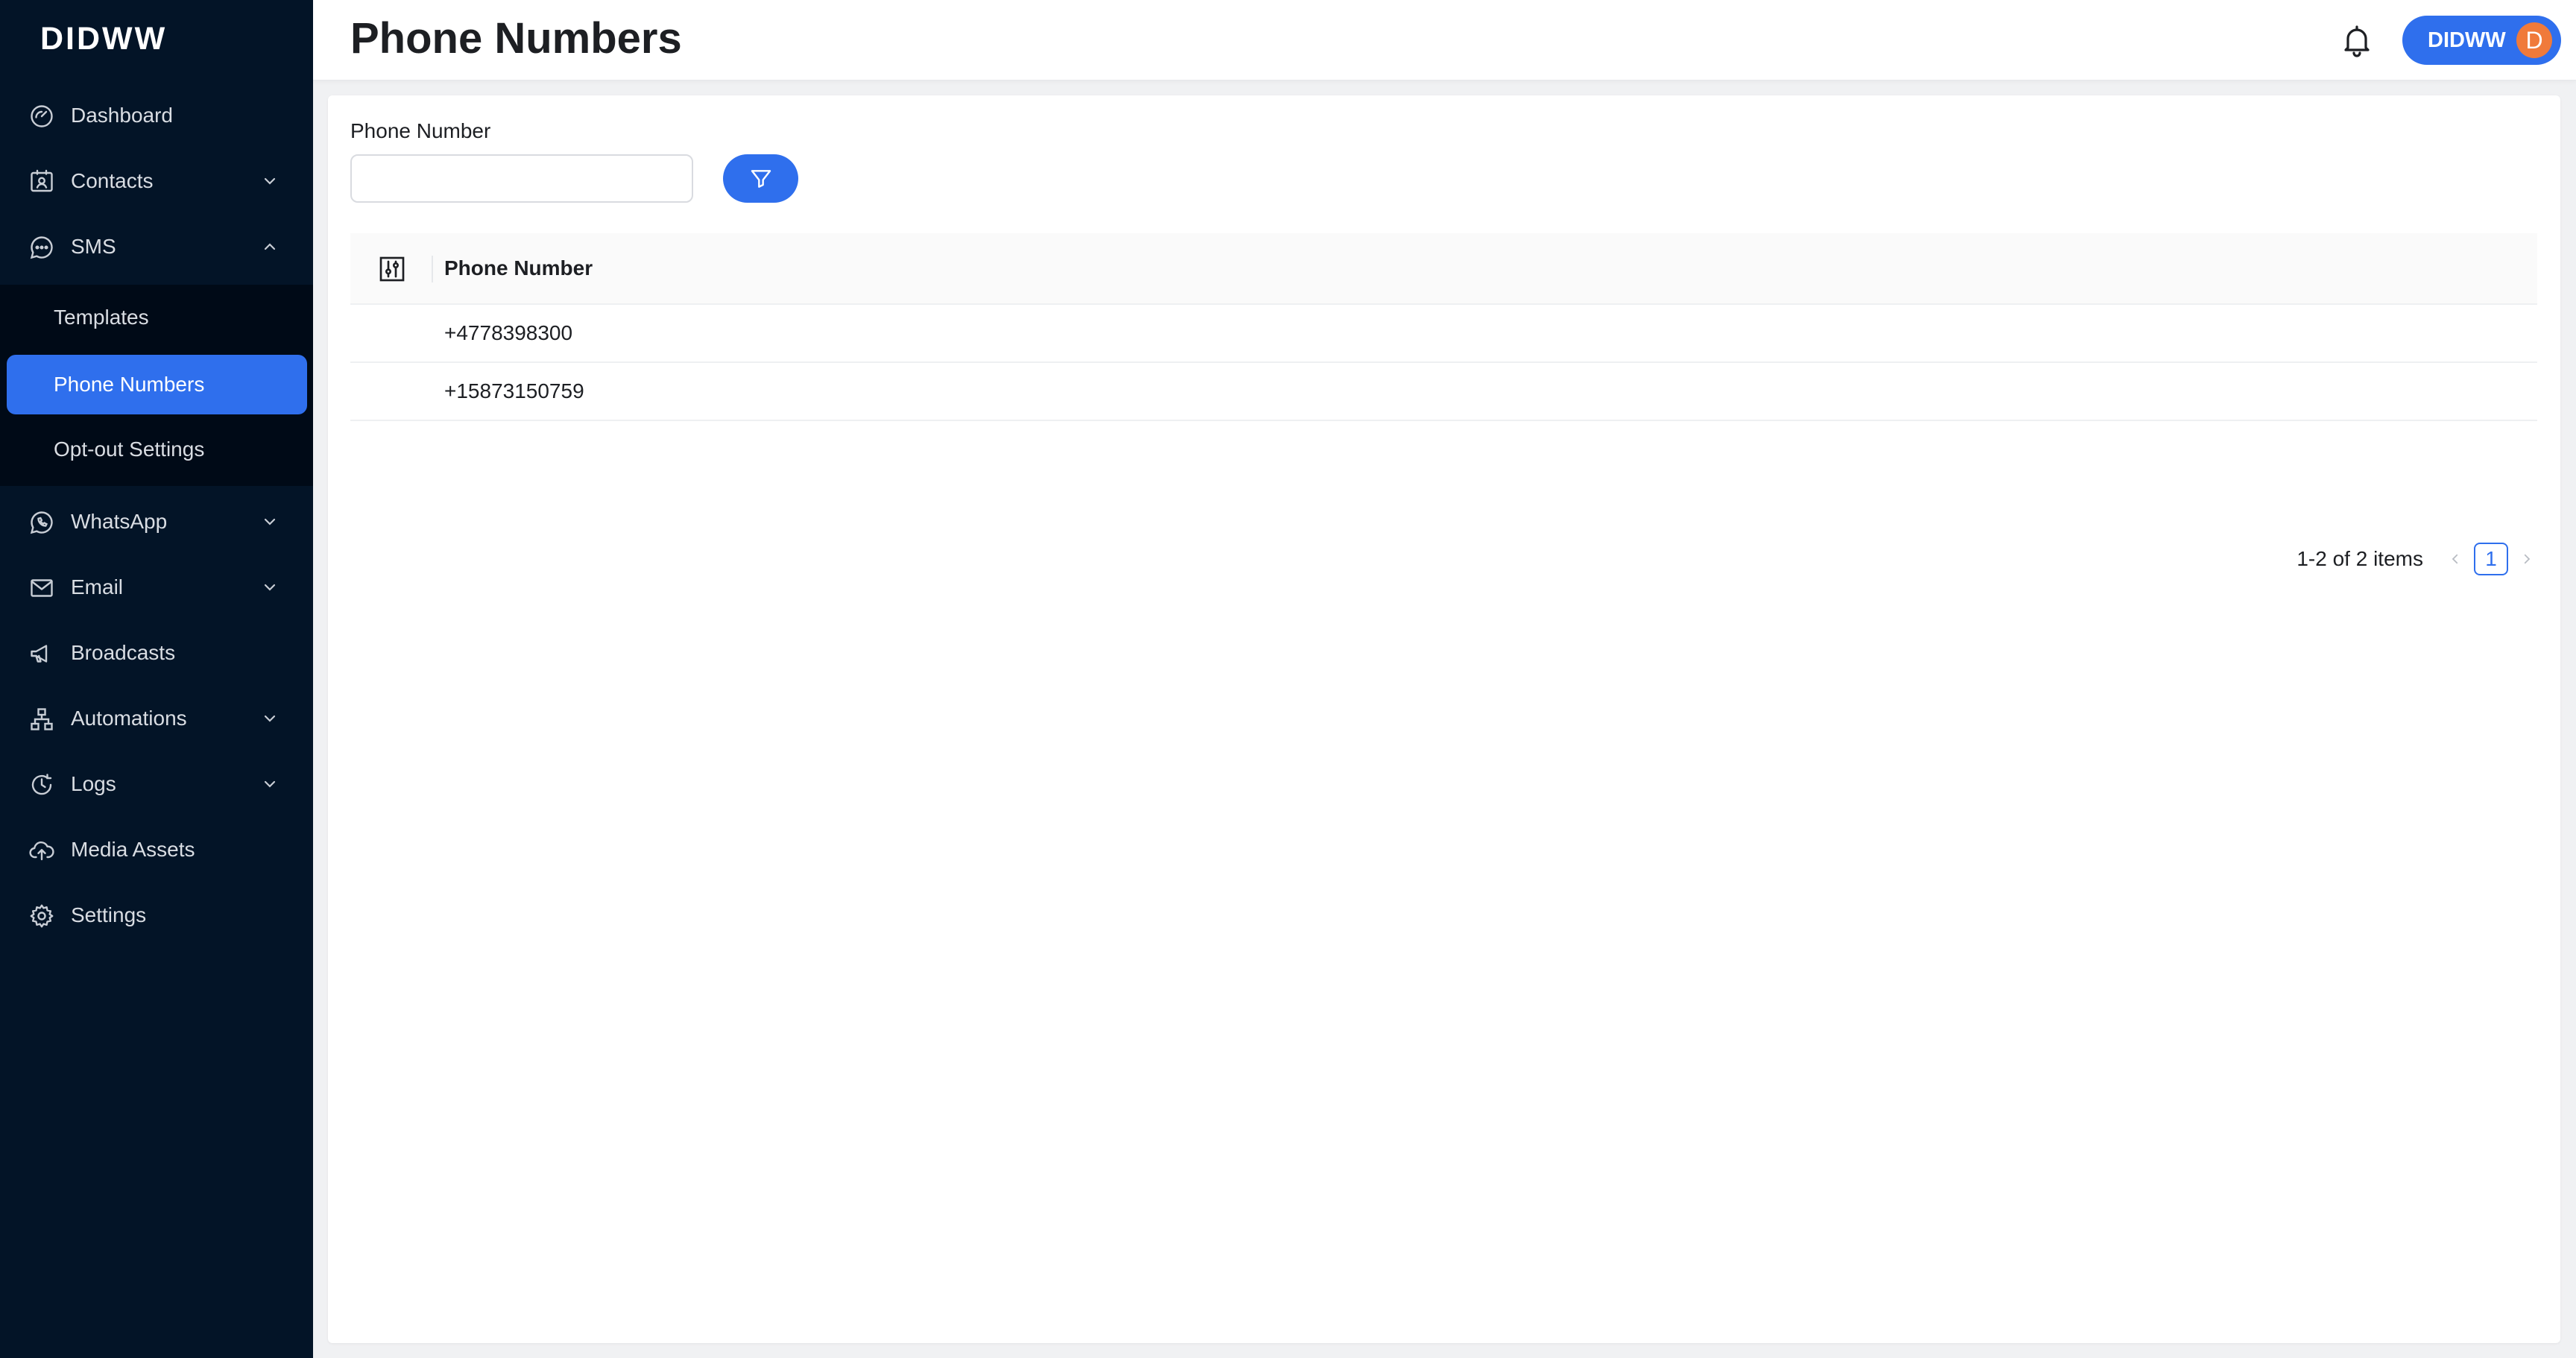 Image resolution: width=2576 pixels, height=1358 pixels. Describe the element at coordinates (103, 39) in the screenshot. I see `didww-logo: DIDWW` at that location.